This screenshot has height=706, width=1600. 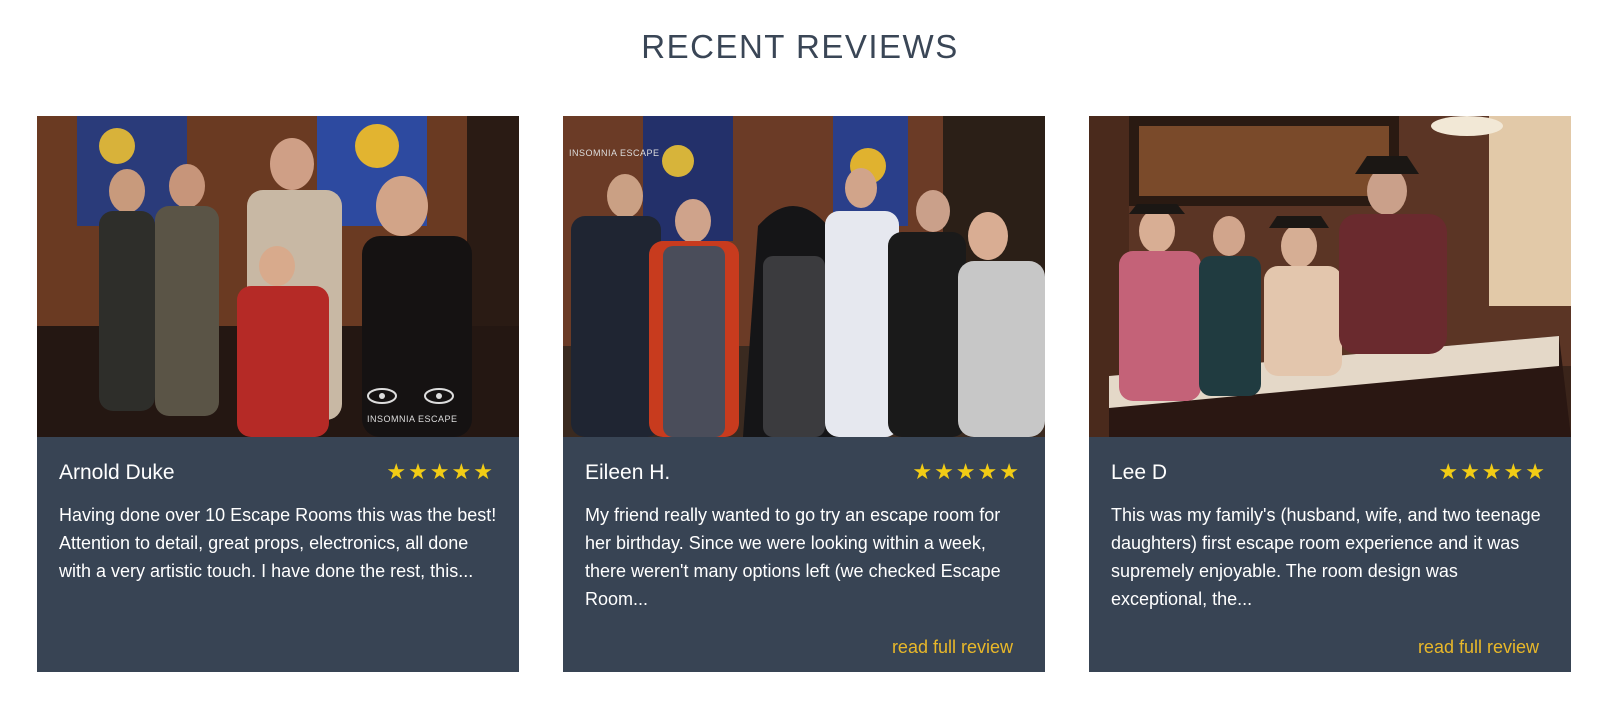 I want to click on section-title: RECENT REVIEWS, so click(x=800, y=46).